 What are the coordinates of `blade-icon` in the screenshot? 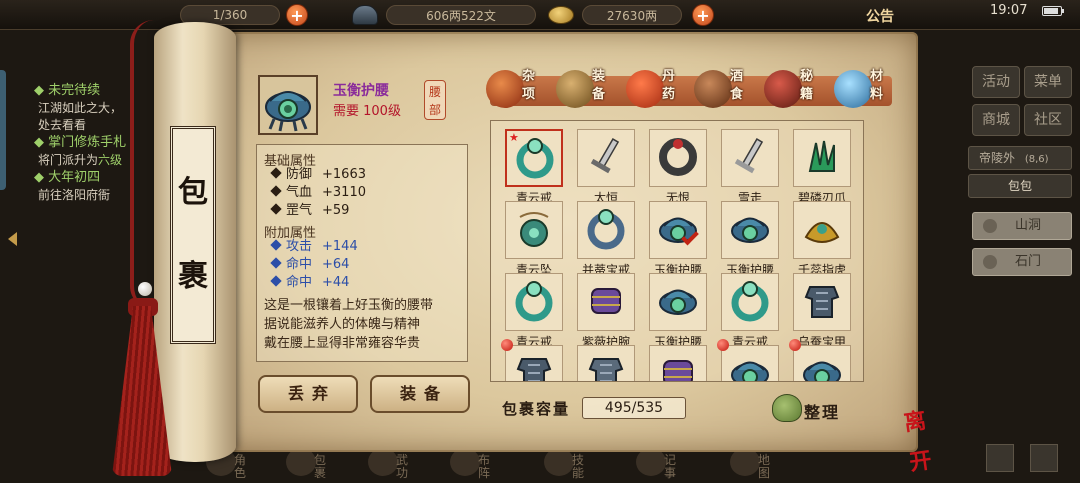 It's located at (749, 156).